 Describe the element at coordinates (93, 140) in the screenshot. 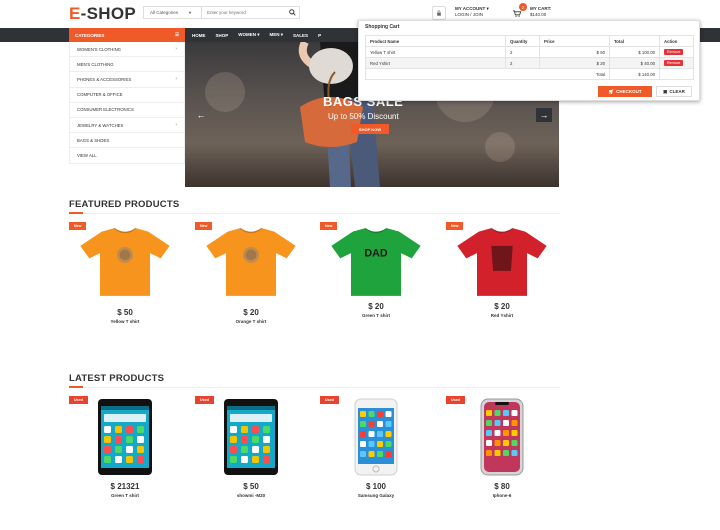

I see `sidebar-item-label: BAGS & SHOES` at that location.